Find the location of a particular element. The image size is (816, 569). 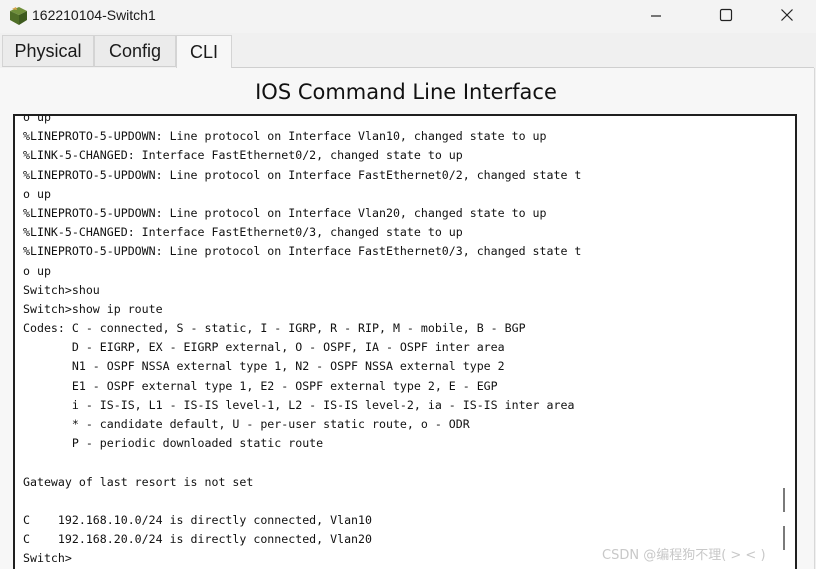

tab-cli: CLI is located at coordinates (204, 51).